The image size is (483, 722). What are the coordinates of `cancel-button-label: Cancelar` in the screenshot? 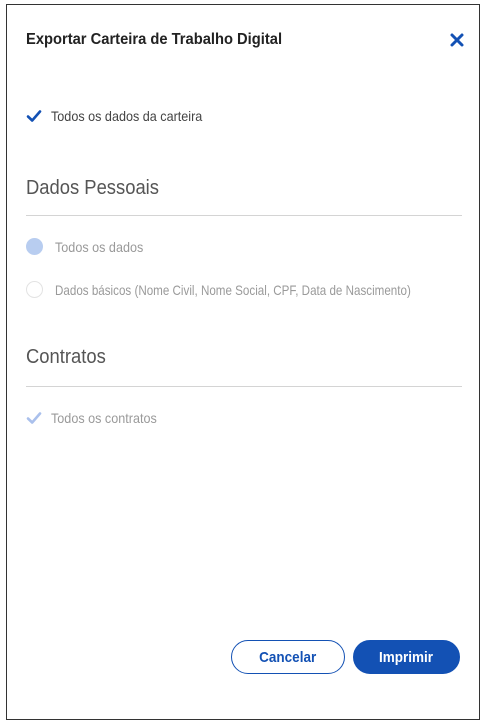 It's located at (288, 657).